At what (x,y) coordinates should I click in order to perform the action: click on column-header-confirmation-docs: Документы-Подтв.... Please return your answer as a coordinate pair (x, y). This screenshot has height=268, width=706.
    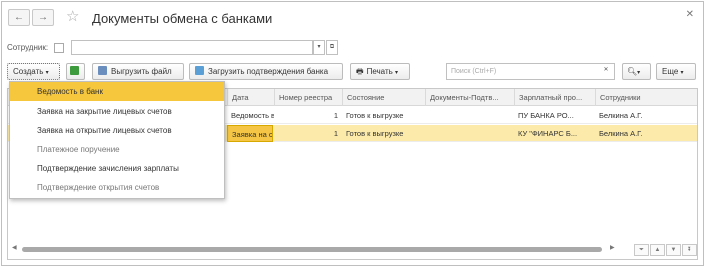
    Looking at the image, I should click on (469, 97).